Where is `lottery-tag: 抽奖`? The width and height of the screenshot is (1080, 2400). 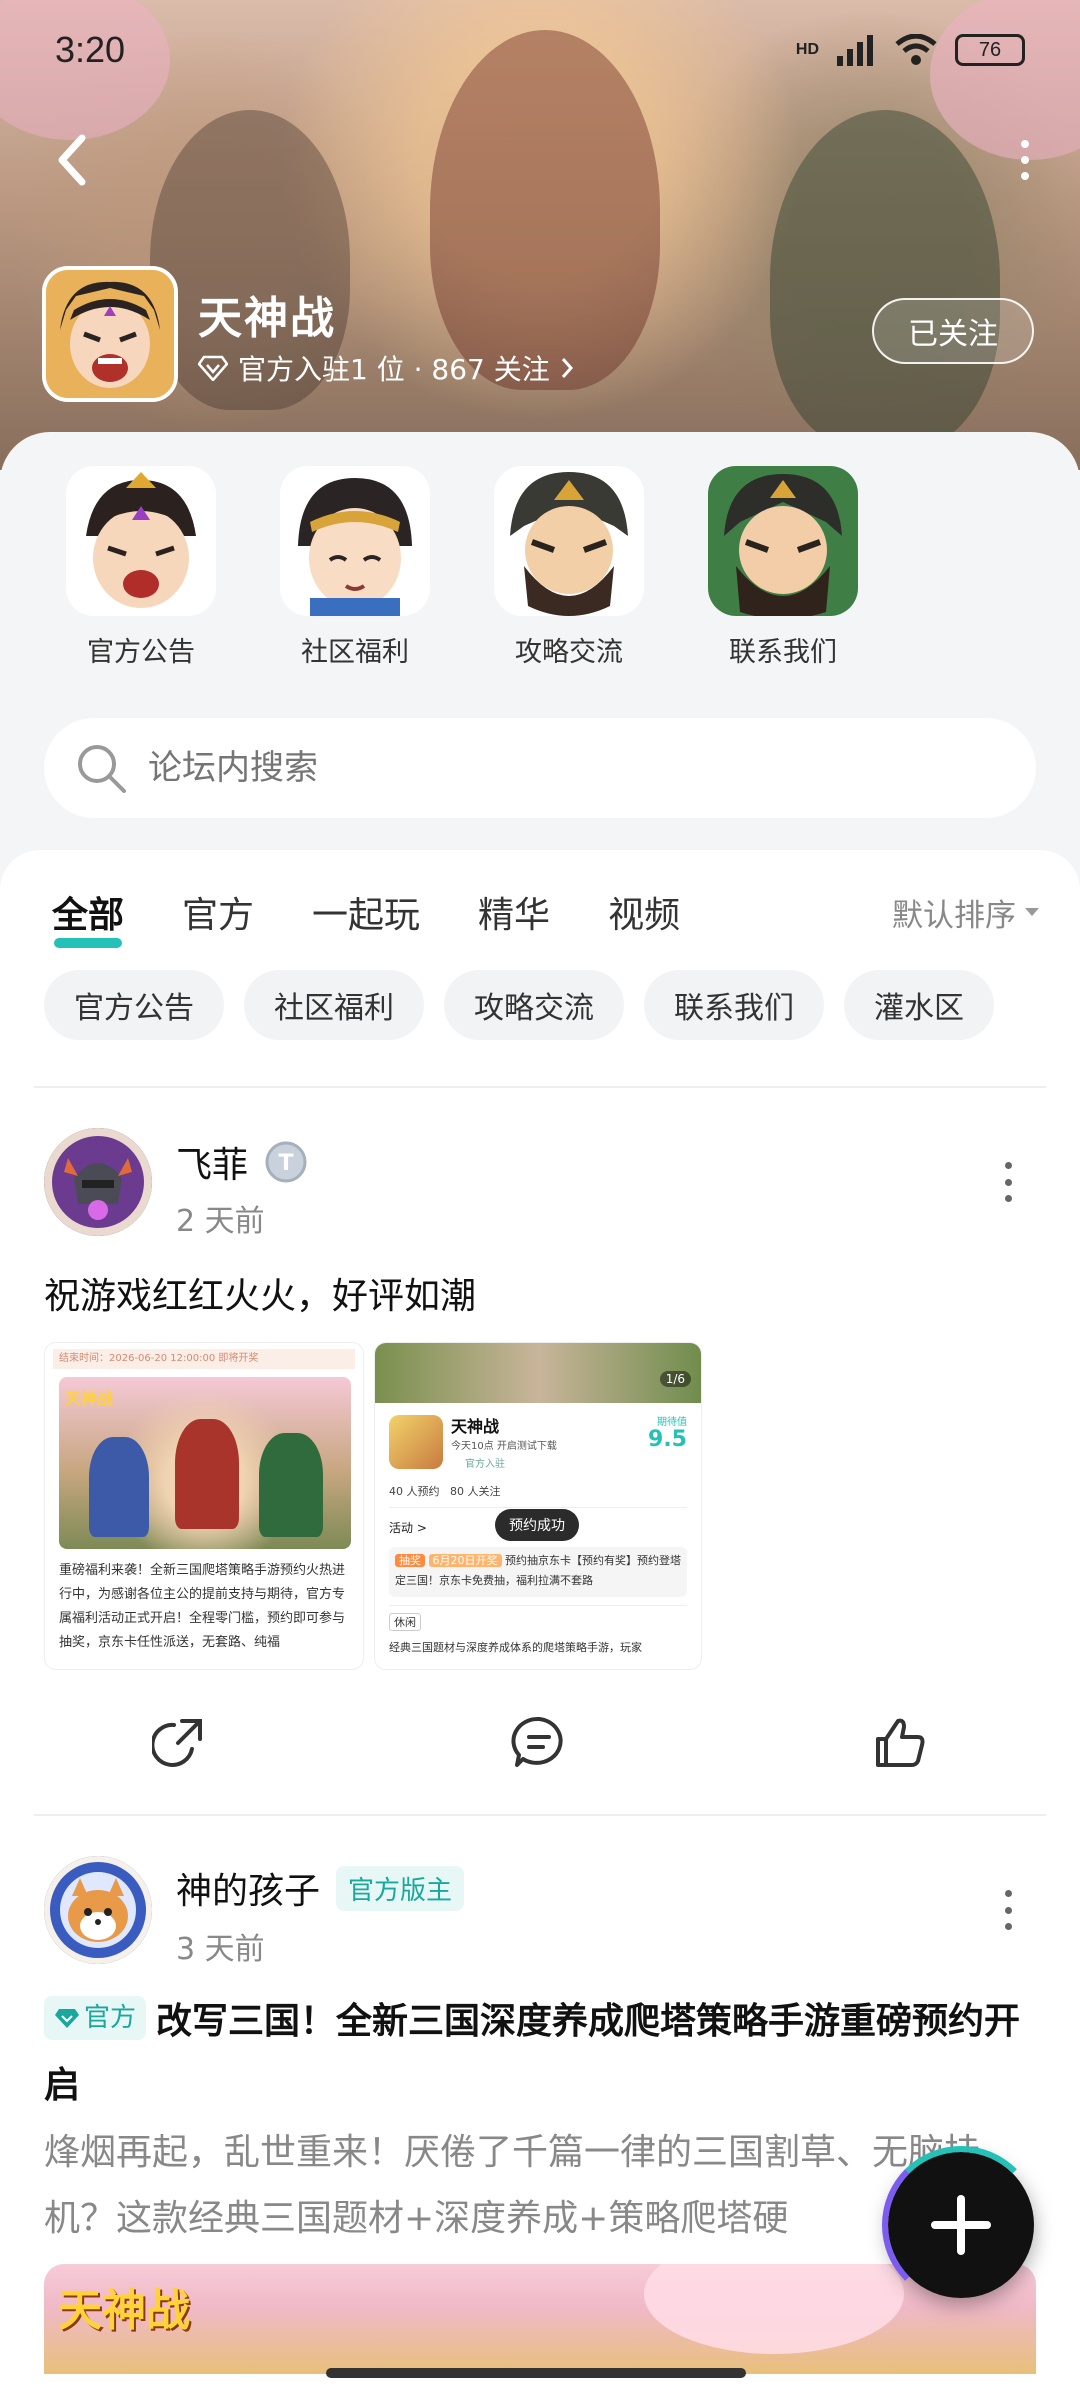
lottery-tag: 抽奖 is located at coordinates (410, 1560).